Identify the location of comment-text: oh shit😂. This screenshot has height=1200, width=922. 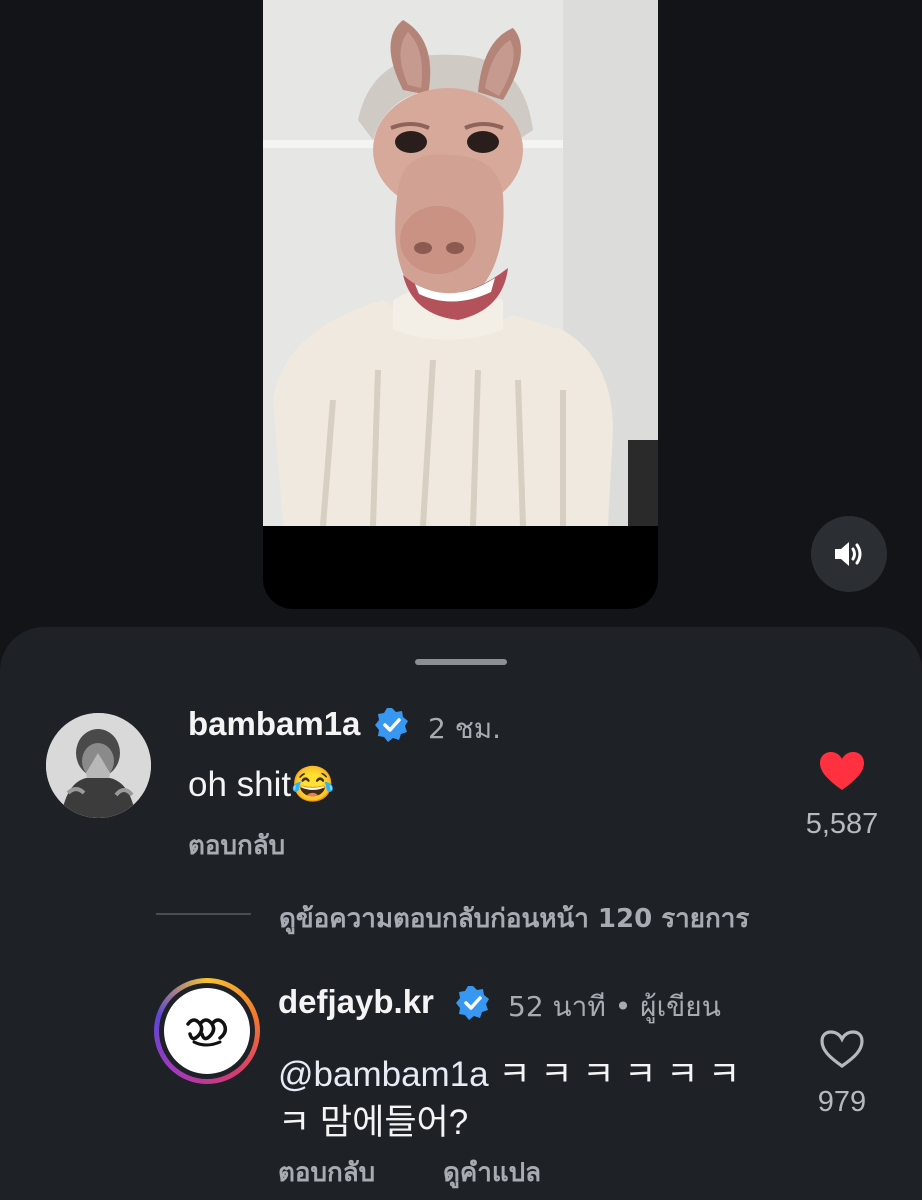
(261, 784).